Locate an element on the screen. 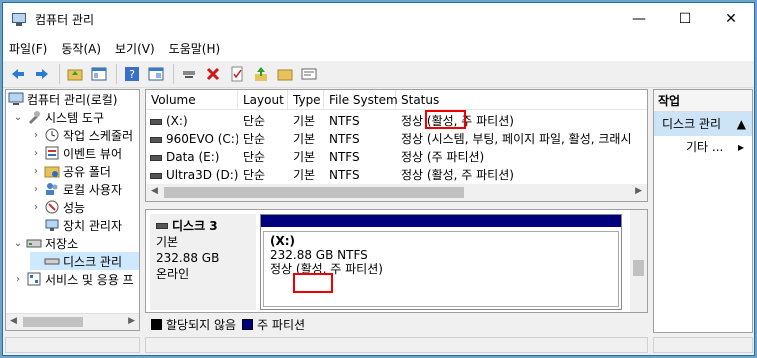  folder-up-icon is located at coordinates (75, 75).